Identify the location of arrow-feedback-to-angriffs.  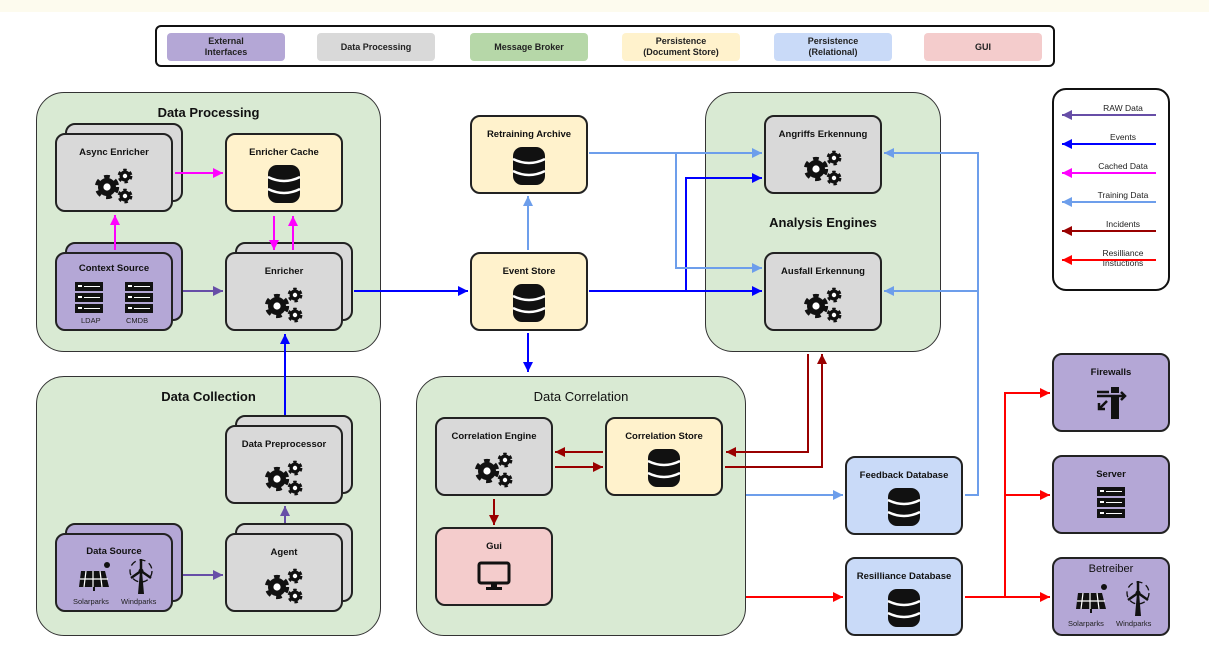
(931, 324).